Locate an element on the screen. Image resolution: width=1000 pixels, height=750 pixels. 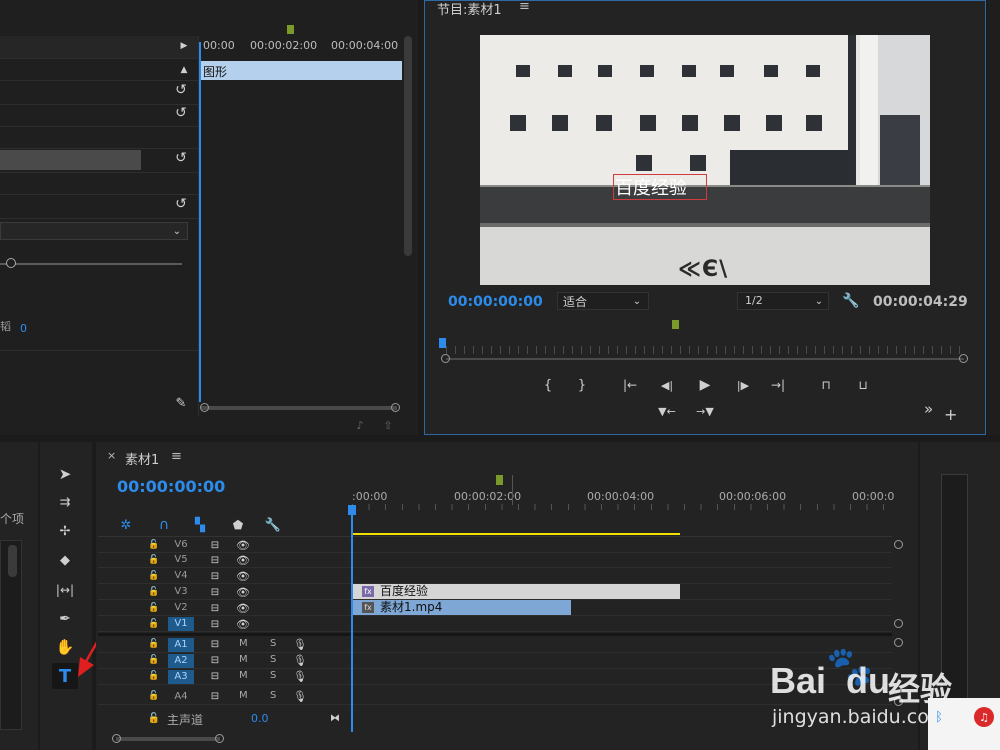
track-target: A1 is located at coordinates (181, 645).